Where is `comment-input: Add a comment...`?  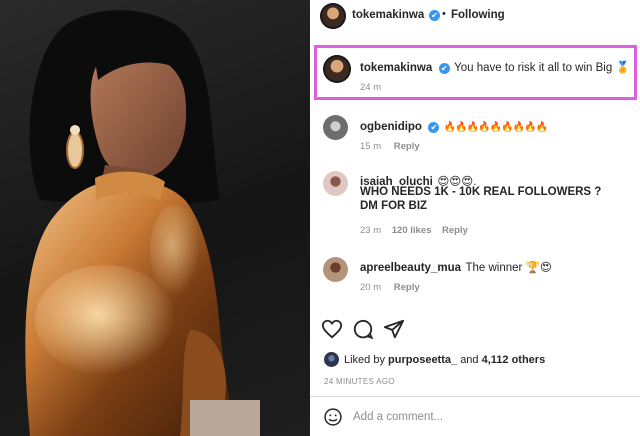 comment-input: Add a comment... is located at coordinates (398, 417).